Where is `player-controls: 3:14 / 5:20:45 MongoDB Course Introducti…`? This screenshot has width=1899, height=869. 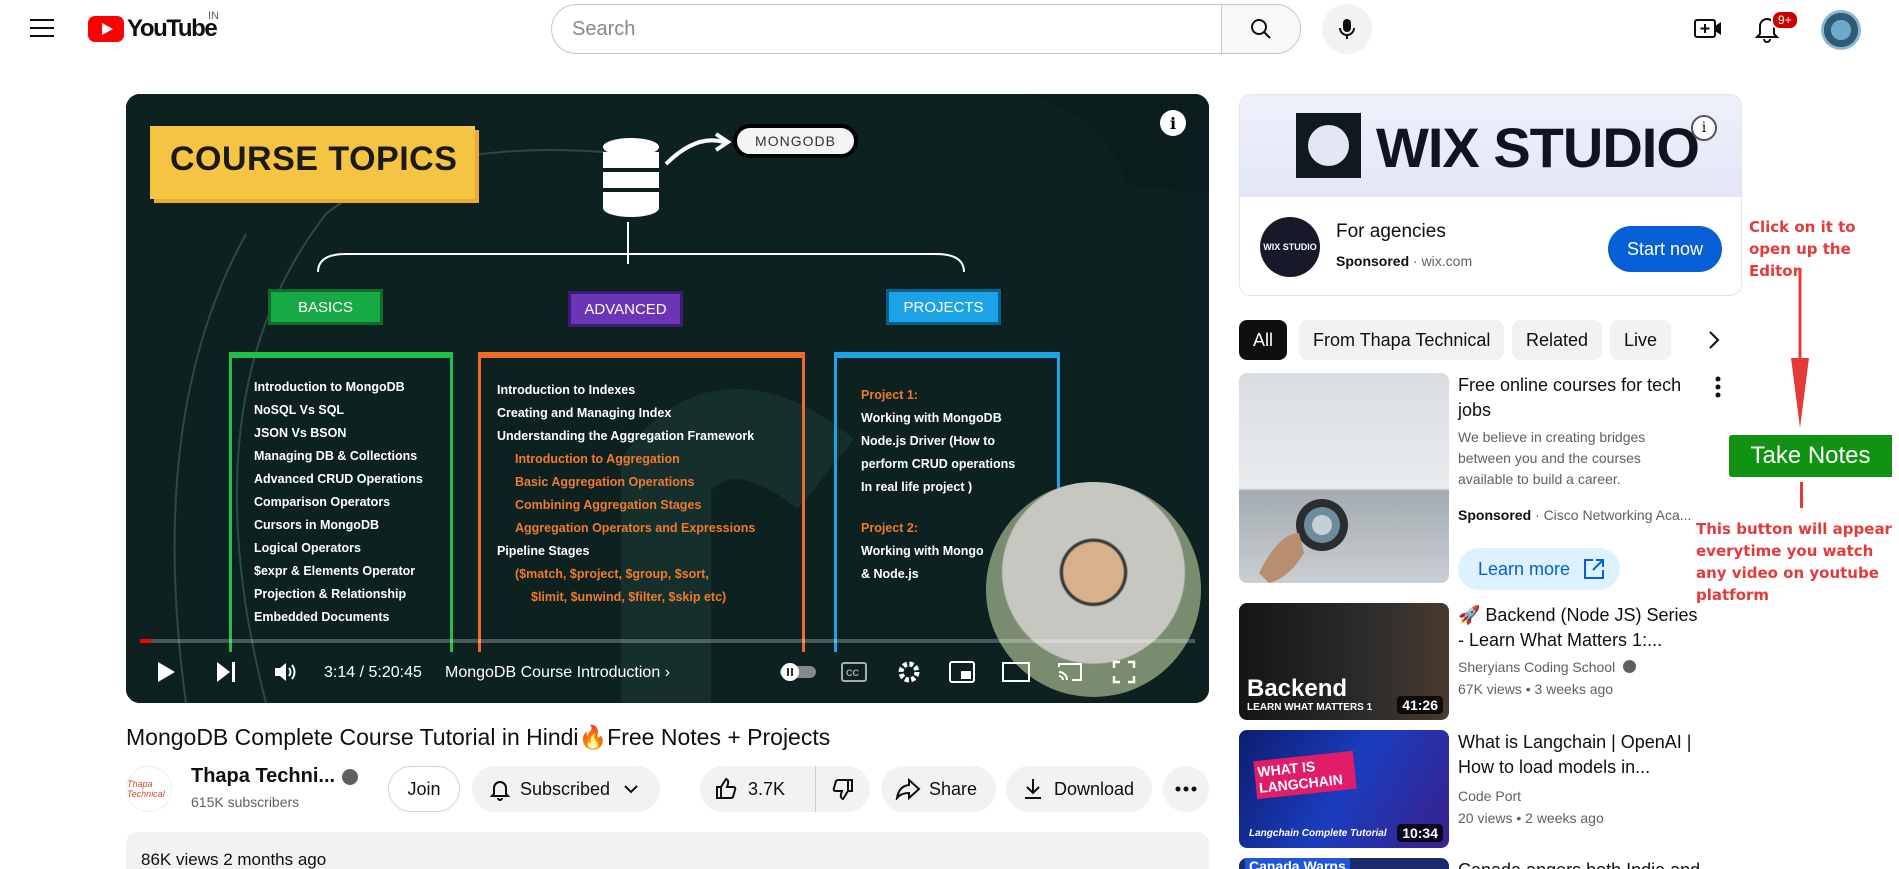
player-controls: 3:14 / 5:20:45 MongoDB Course Introducti… is located at coordinates (667, 673).